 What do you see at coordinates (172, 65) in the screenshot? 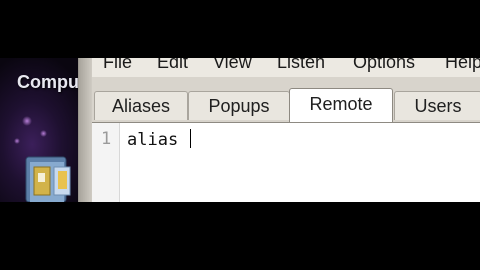
I see `menu-edit: Edit` at bounding box center [172, 65].